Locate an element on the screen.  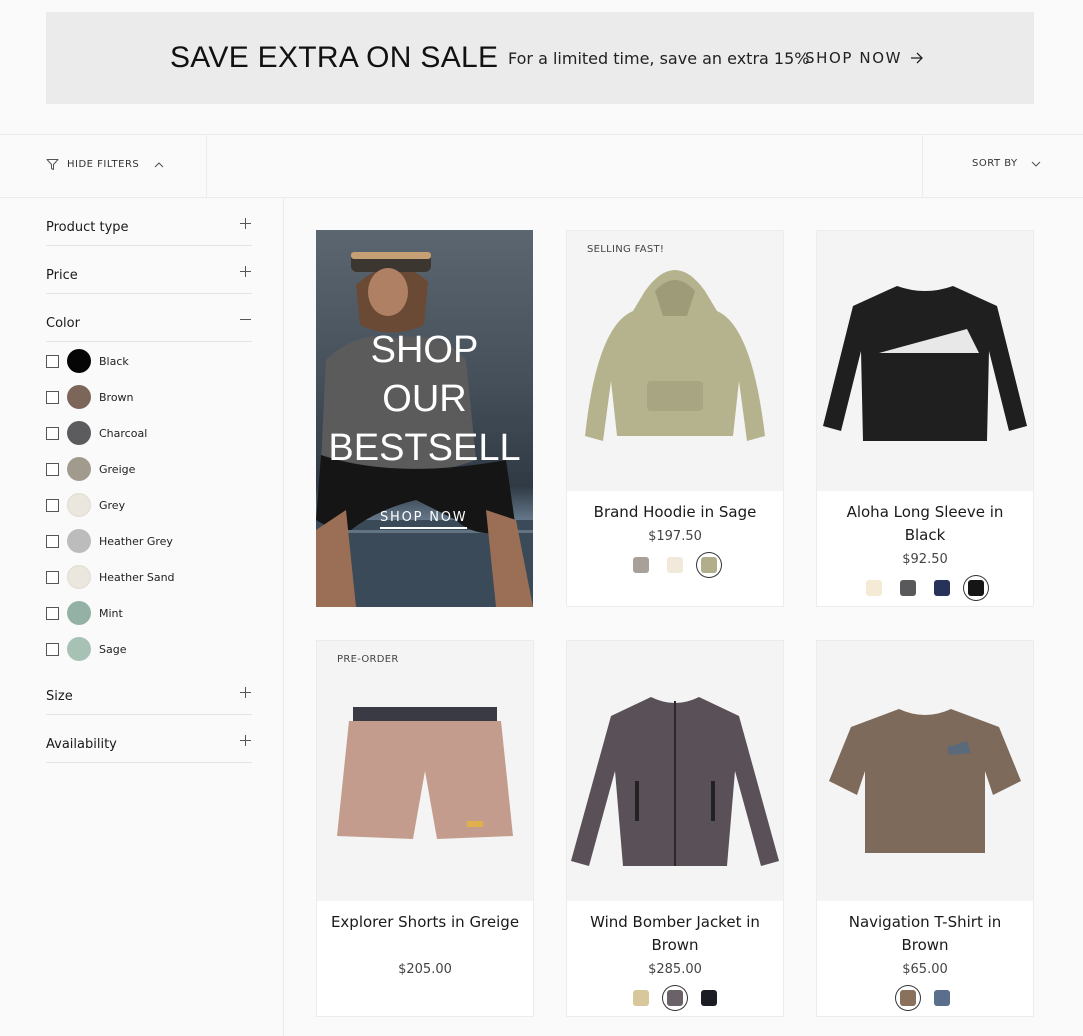
product-badge: PRE-ORDER is located at coordinates (368, 659).